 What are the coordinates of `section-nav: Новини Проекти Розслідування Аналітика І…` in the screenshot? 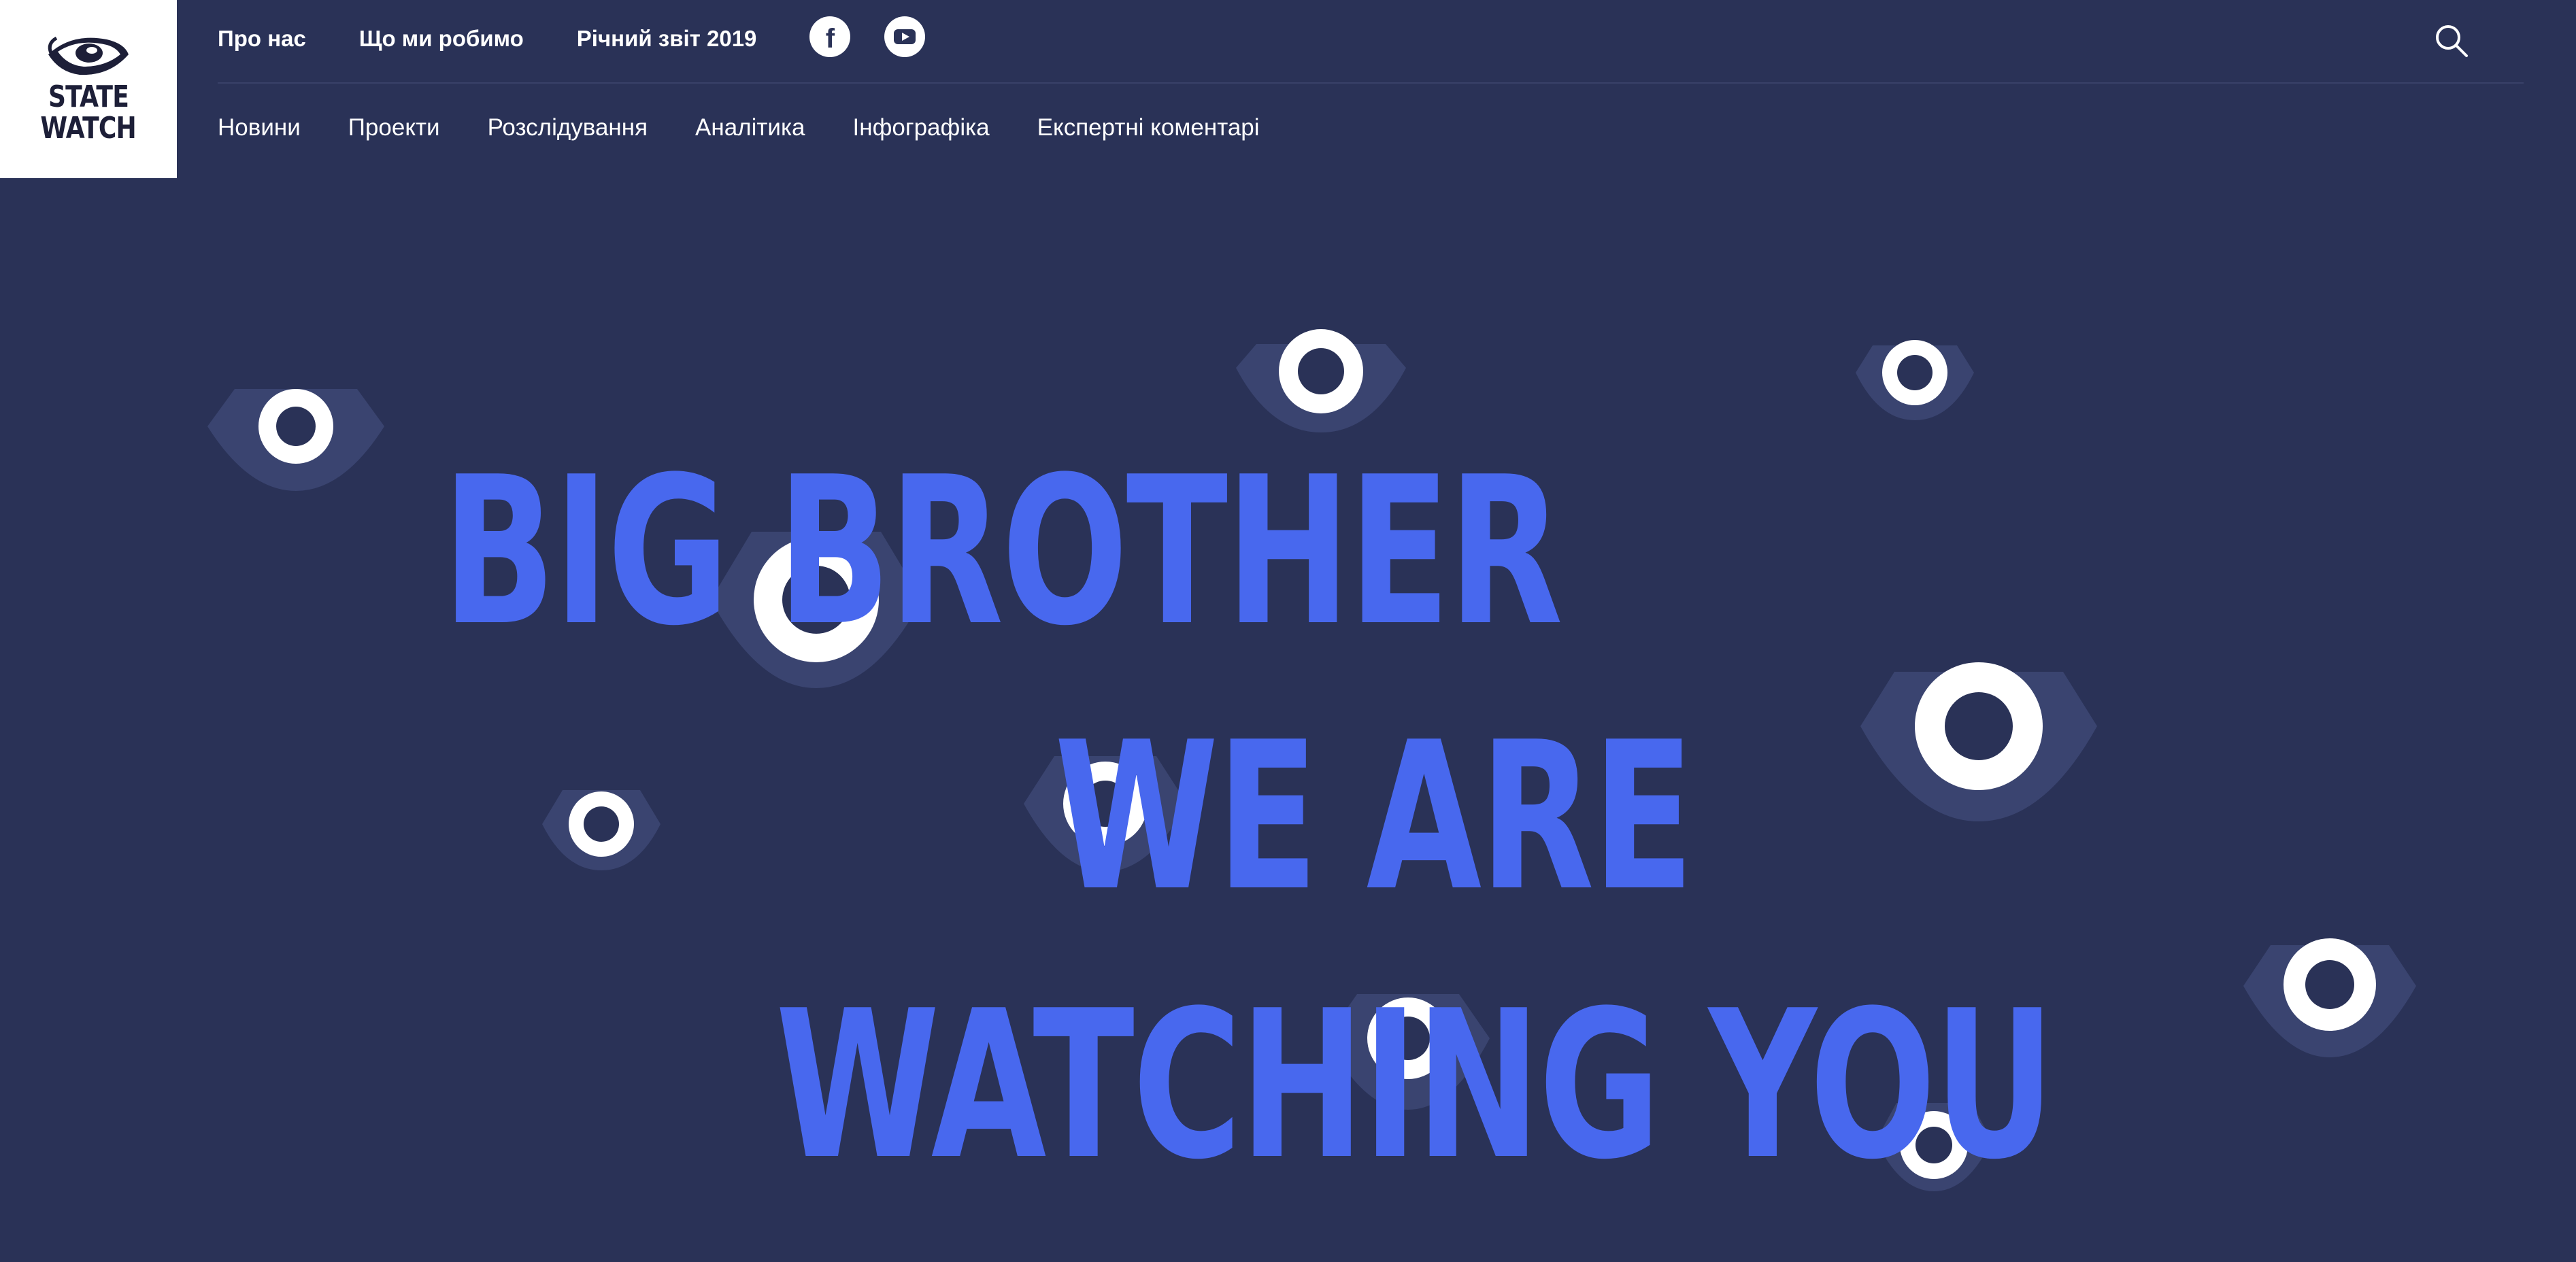 It's located at (762, 127).